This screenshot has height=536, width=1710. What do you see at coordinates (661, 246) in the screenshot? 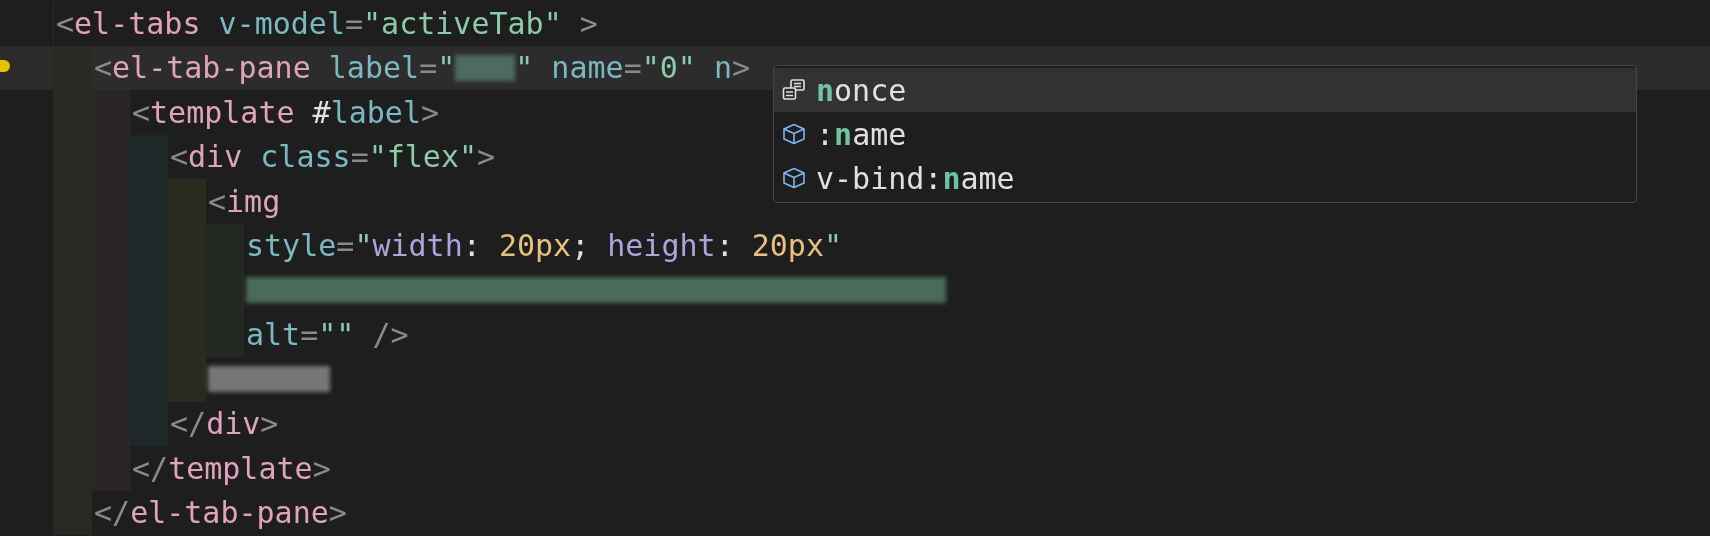
I see `code-token: height` at bounding box center [661, 246].